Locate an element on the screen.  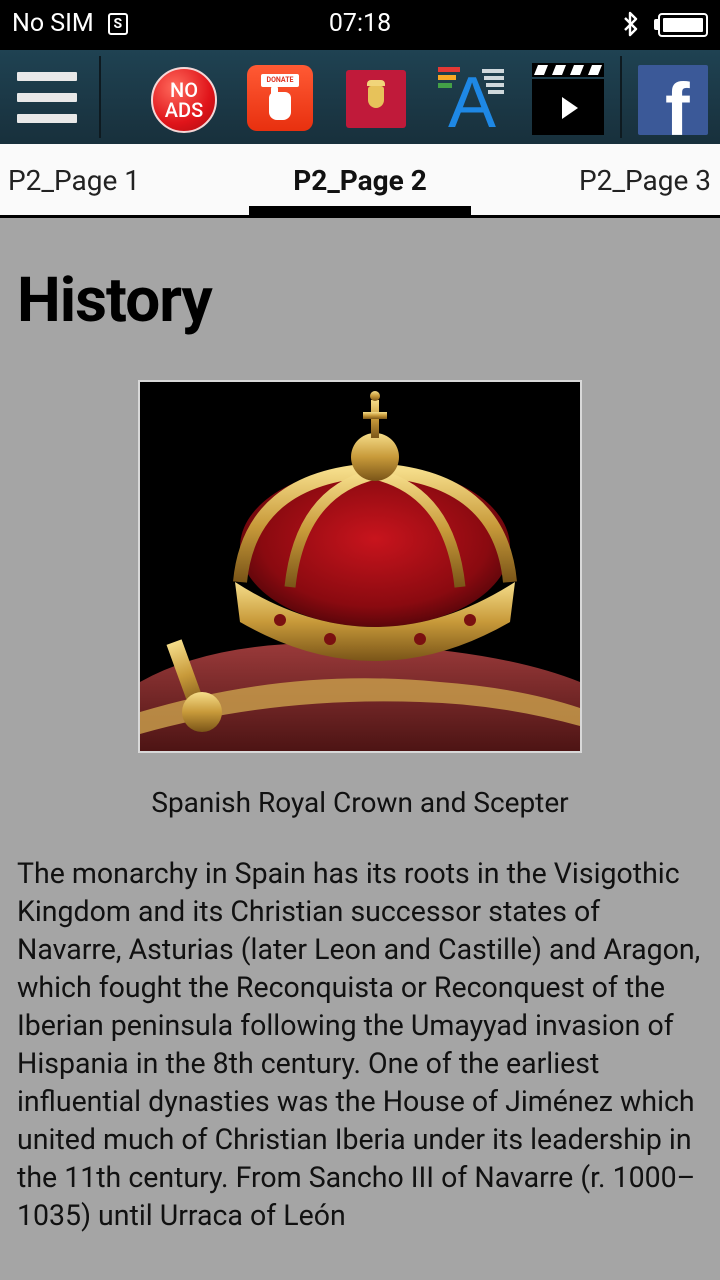
page-tabs: P2_Page 1 P2_Page 2 P2_Page 3 is located at coordinates (360, 181).